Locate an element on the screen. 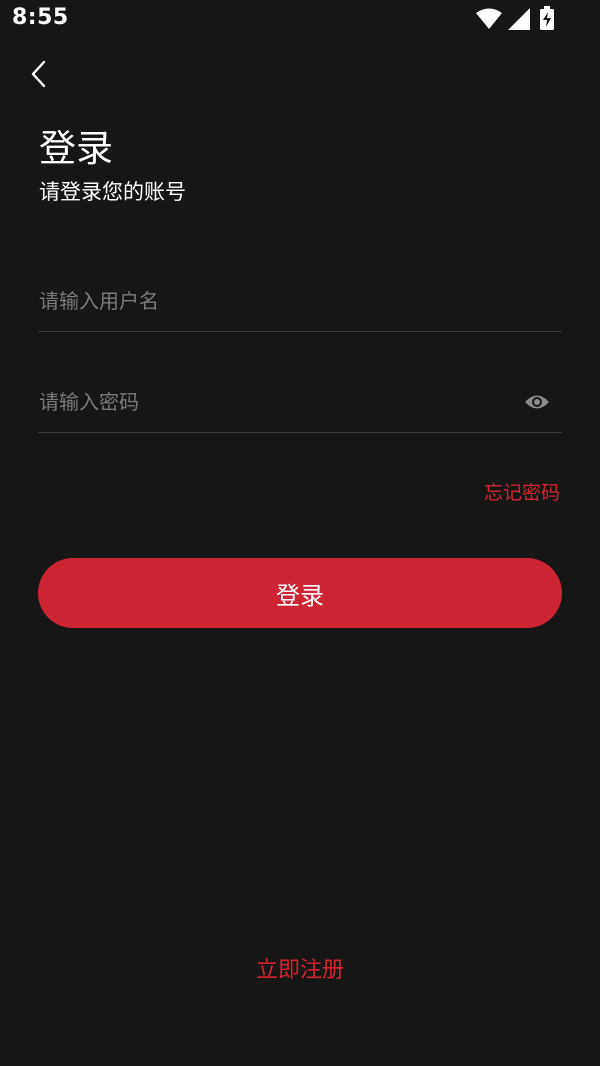  username-input is located at coordinates (268, 301).